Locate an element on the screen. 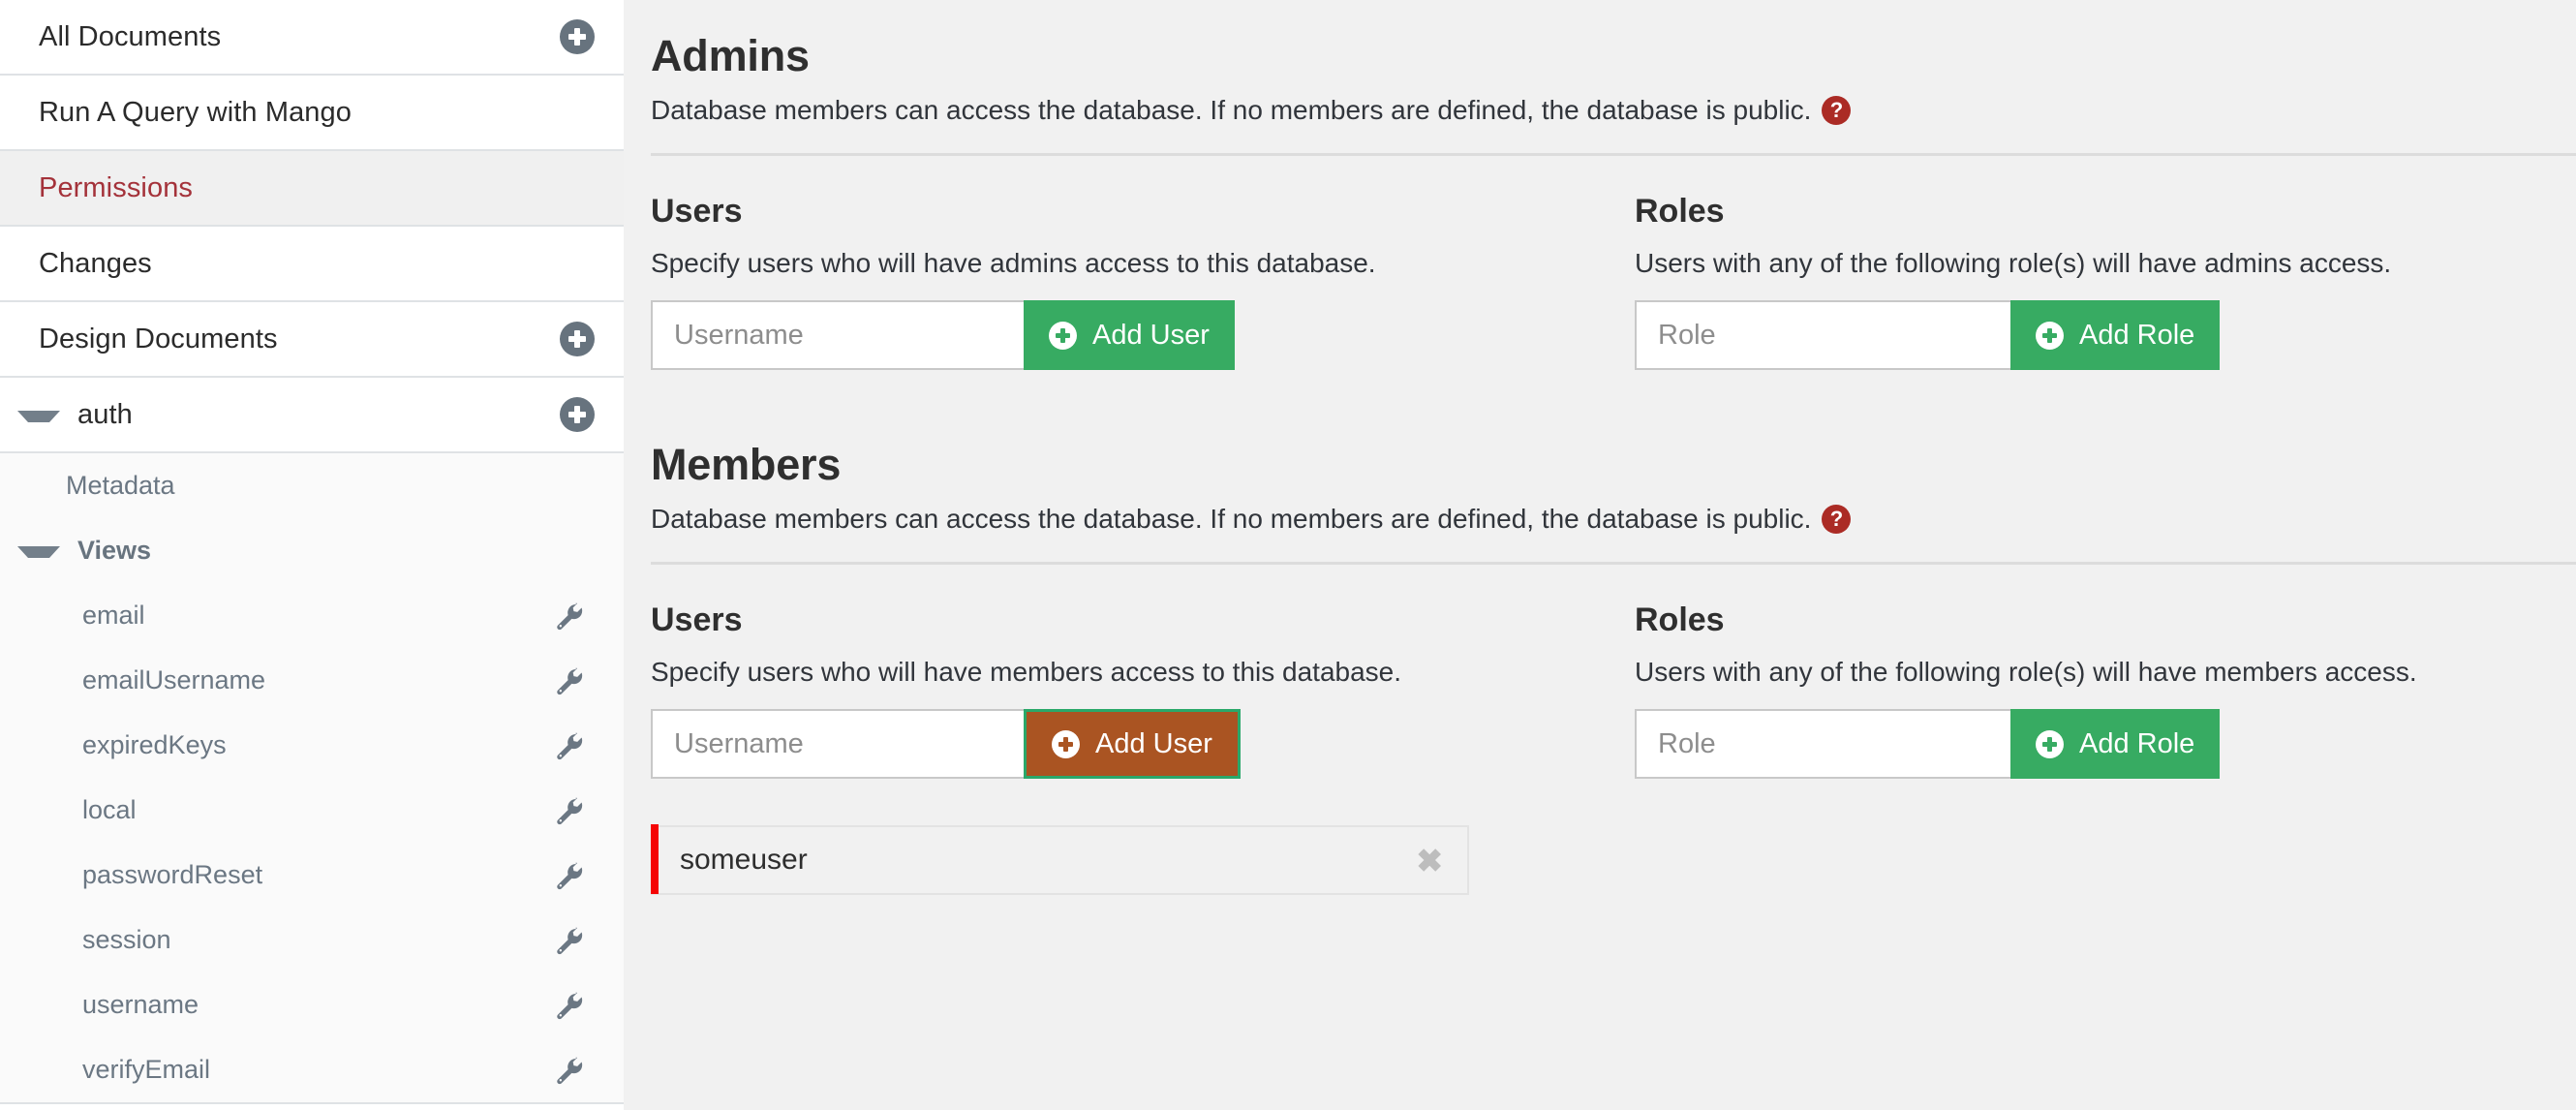  members-users-input-group: Username Add User is located at coordinates (1143, 744).